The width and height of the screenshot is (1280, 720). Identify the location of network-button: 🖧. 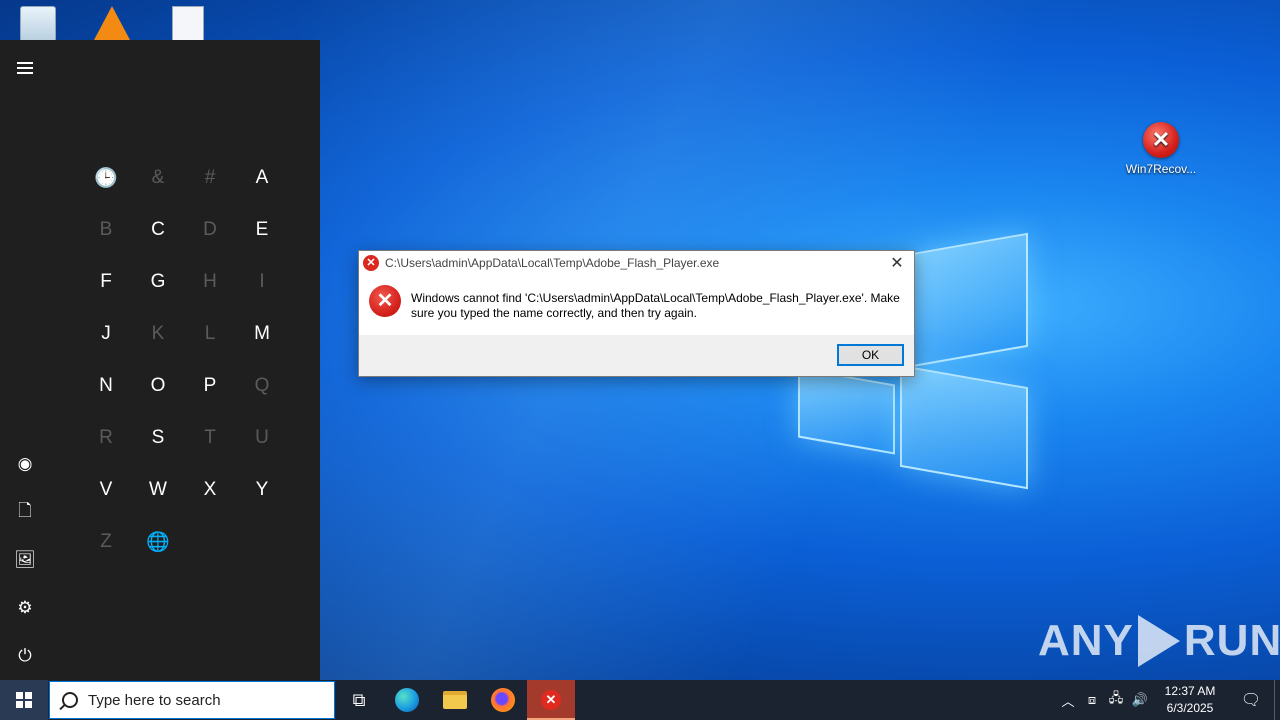
(1116, 700).